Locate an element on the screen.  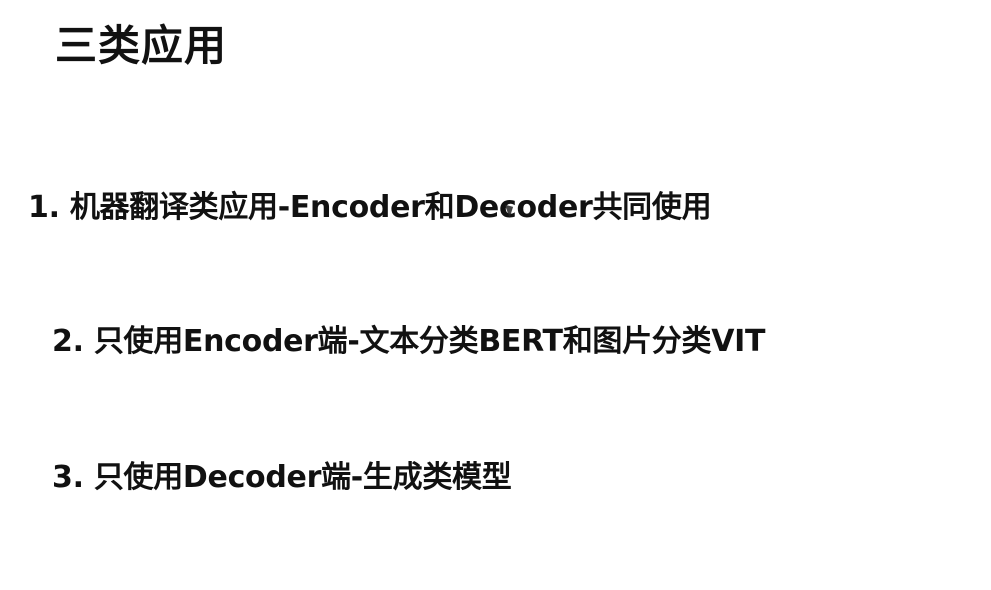
list-item-encoder-only: 2. 只使用Encoder端-文本分类BERT和图片分类VIT is located at coordinates (409, 341).